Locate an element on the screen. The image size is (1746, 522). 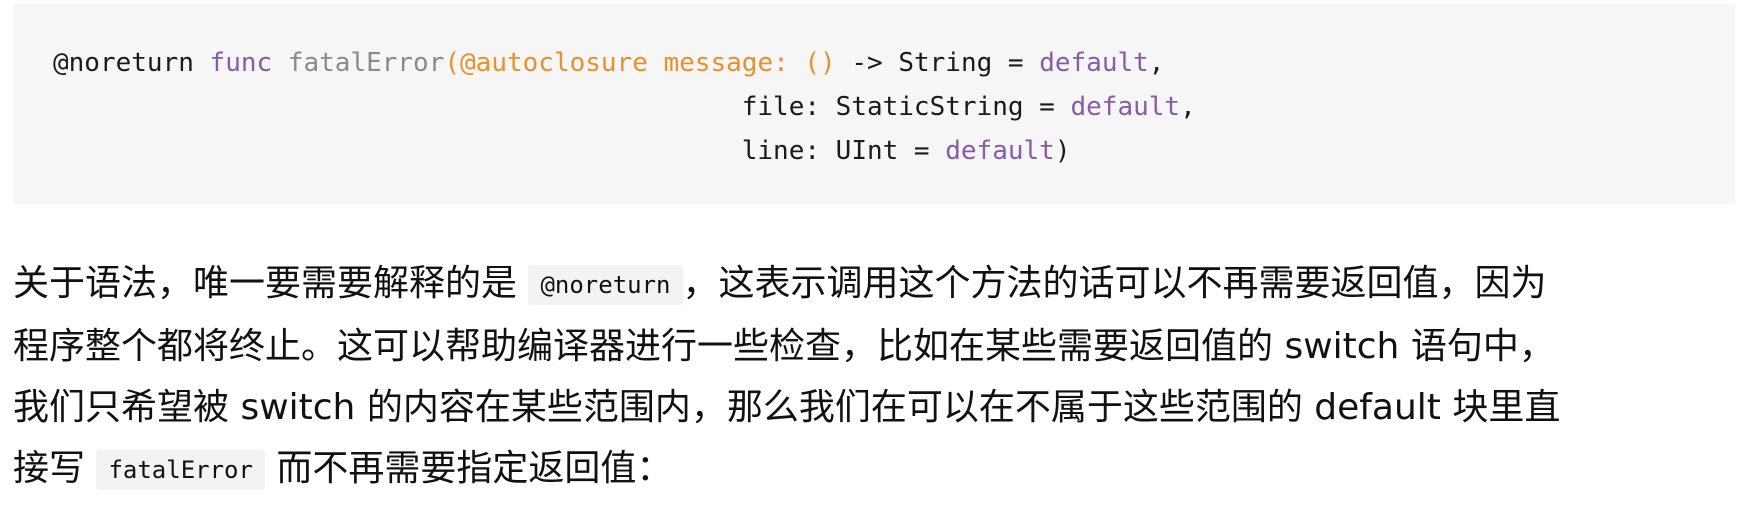
code-attribute: @noreturn is located at coordinates (123, 63).